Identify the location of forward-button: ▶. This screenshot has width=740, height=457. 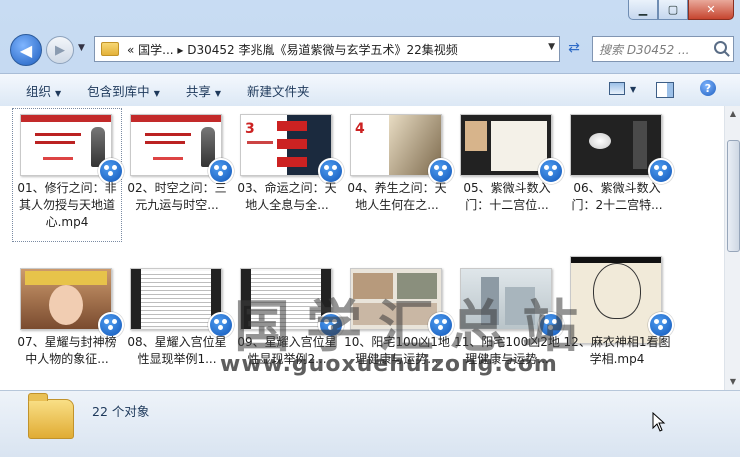
(60, 50).